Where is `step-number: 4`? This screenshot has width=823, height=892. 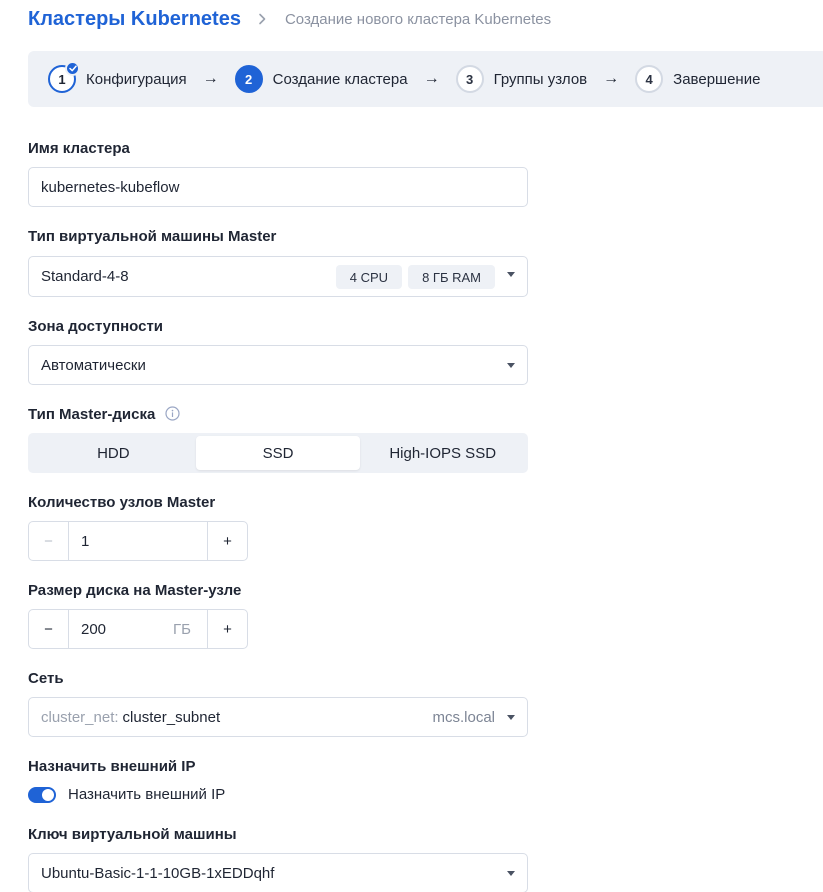 step-number: 4 is located at coordinates (649, 79).